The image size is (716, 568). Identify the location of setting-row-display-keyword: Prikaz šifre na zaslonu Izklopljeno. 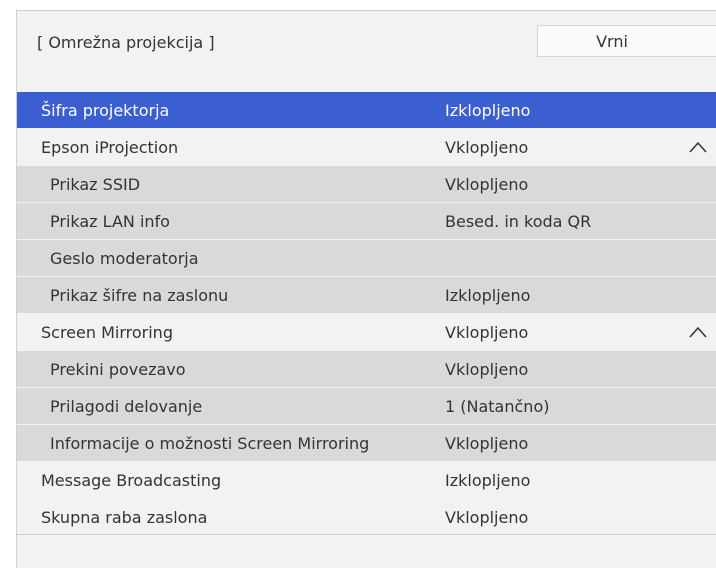
(366, 295).